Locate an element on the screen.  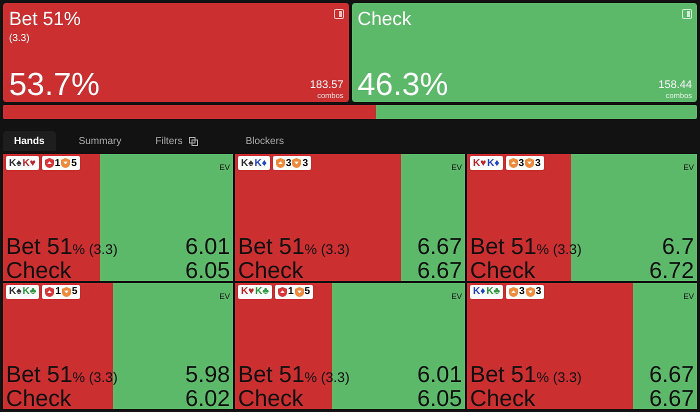
hand-cell: K♦K♣ 3 3 EV Bet 51% (3.3) 6.67 Check 6.67 is located at coordinates (582, 345).